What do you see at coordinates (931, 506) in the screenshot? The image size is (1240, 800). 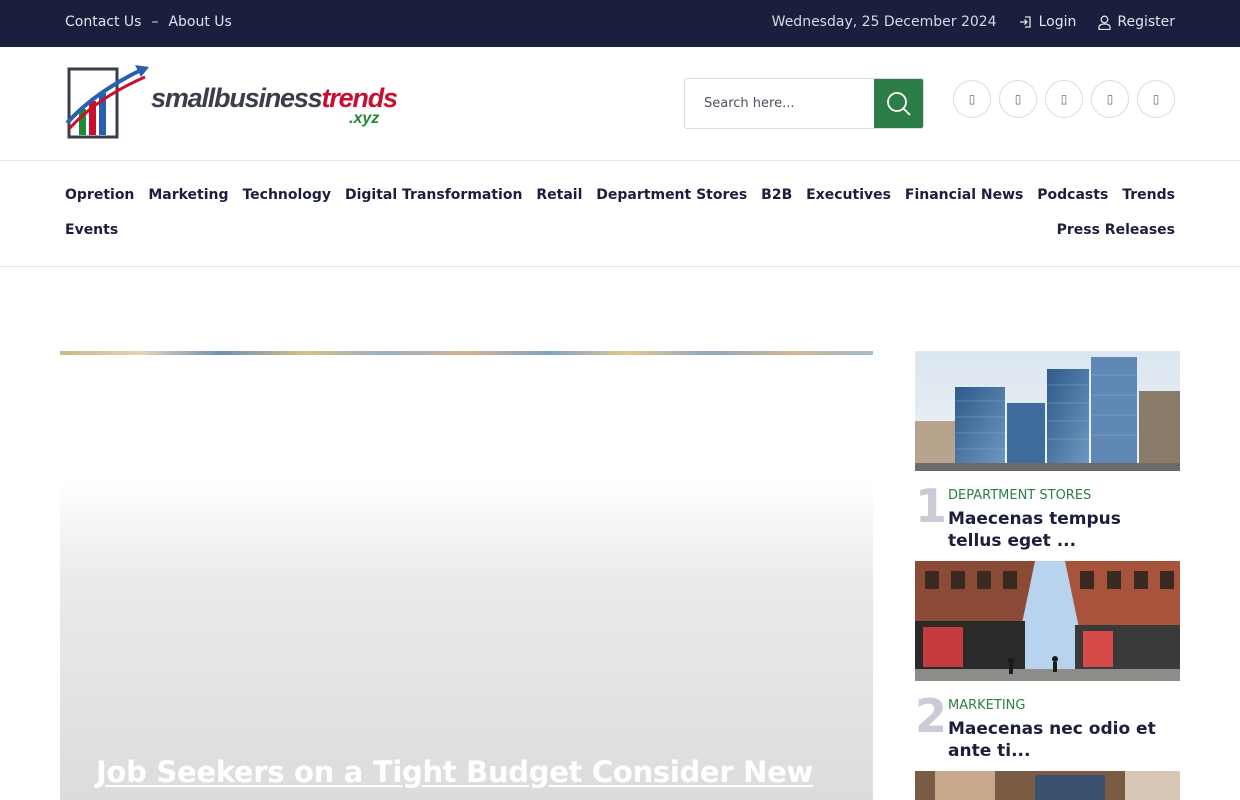 I see `trending-rank: 1` at bounding box center [931, 506].